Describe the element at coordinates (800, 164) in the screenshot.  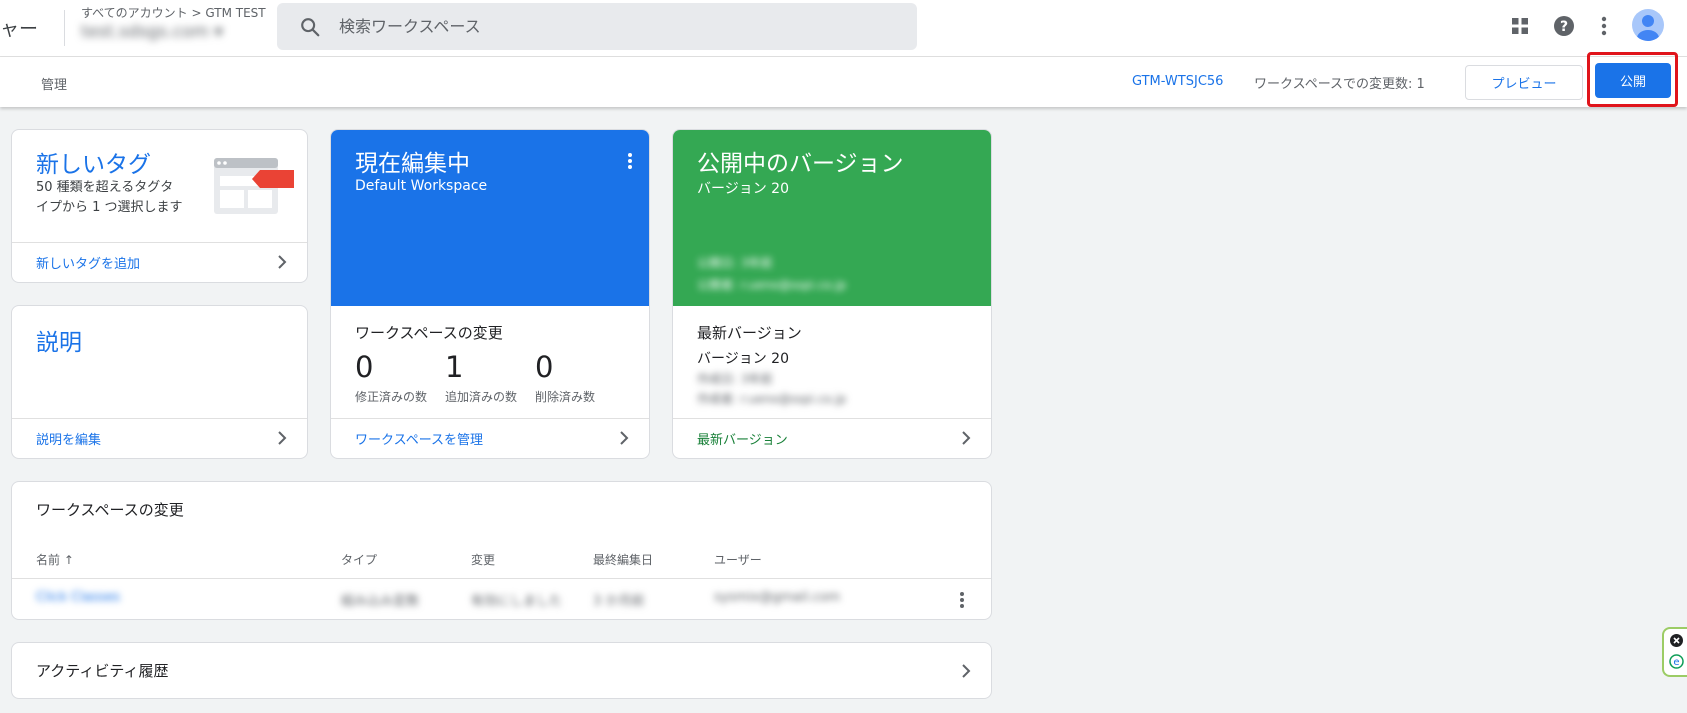
I see `live-version-title: 公開中のバージョン` at that location.